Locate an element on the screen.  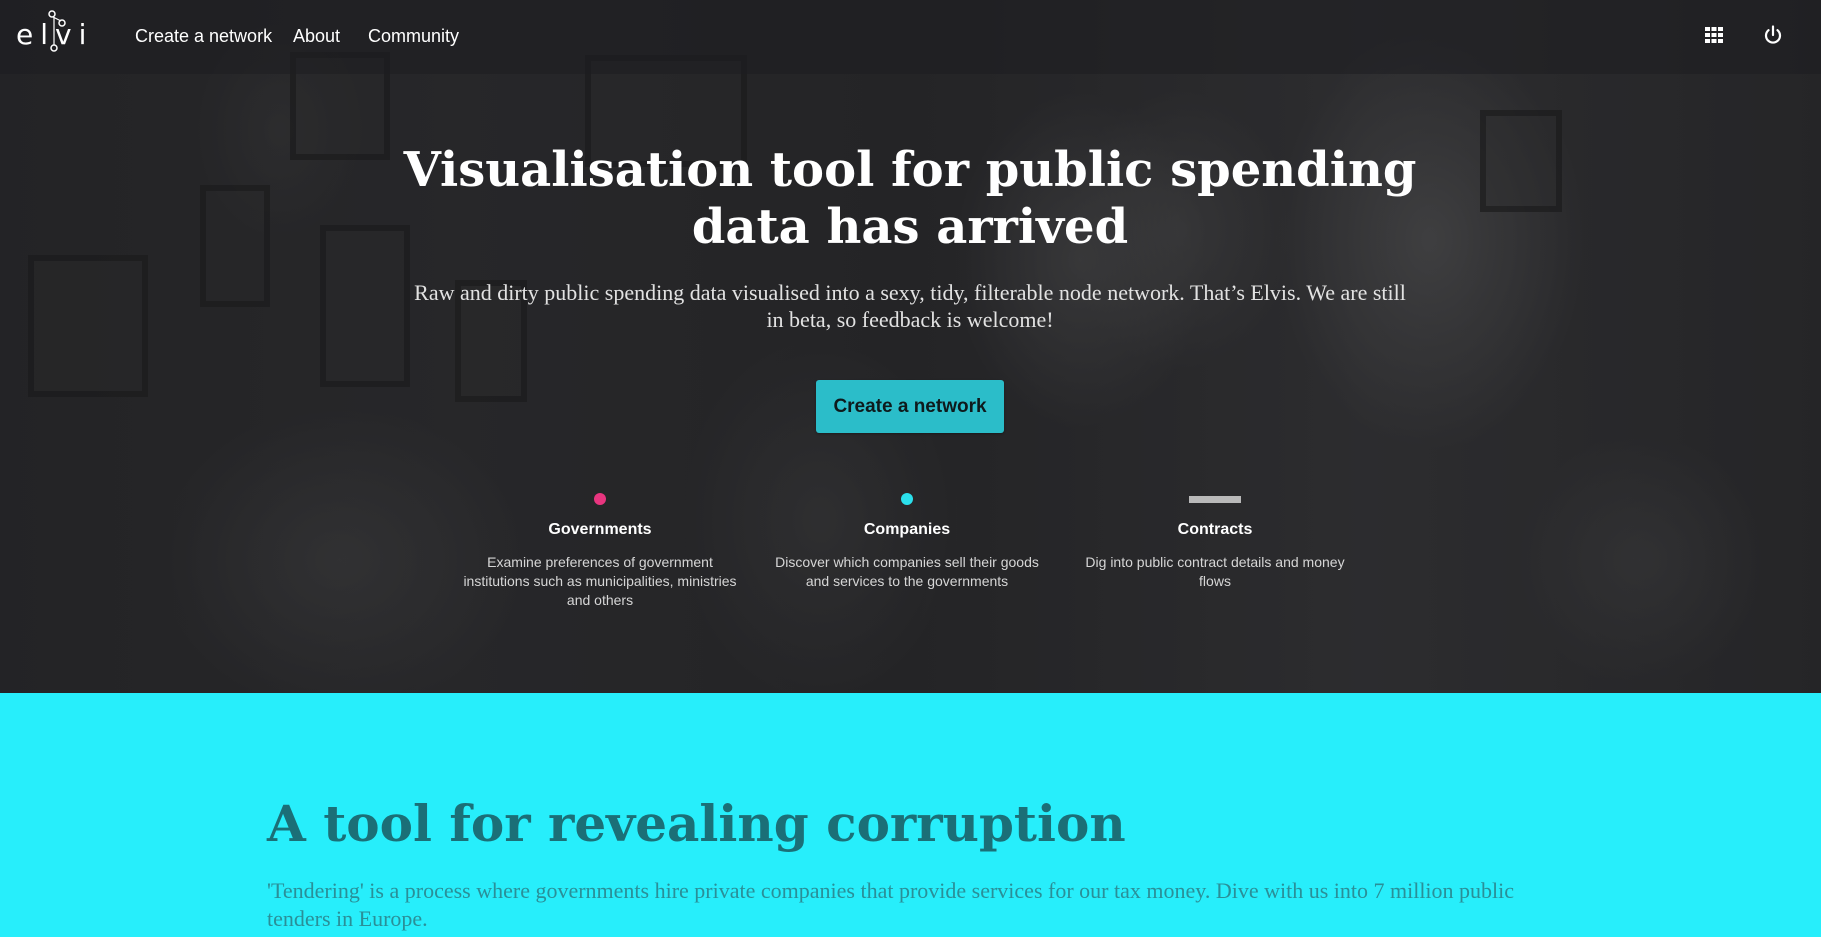
nav-create-network: Create a network is located at coordinates (203, 36).